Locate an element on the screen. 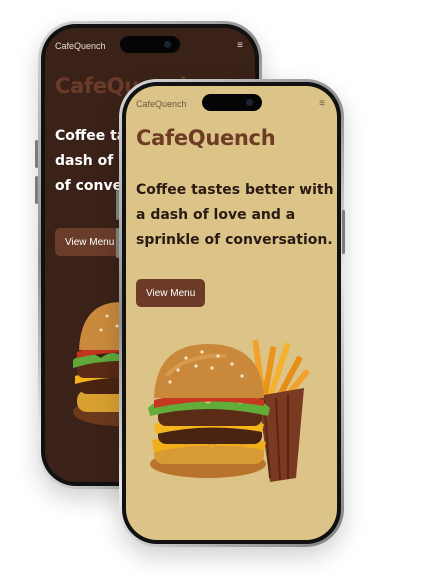 This screenshot has width=431, height=579. brand-heading: CafeQuench is located at coordinates (206, 138).